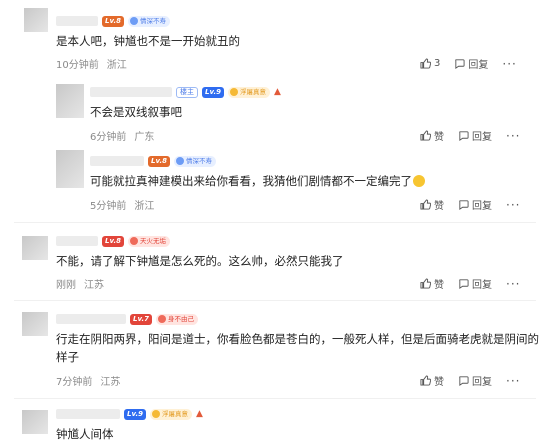  Describe the element at coordinates (108, 137) in the screenshot. I see `timestamp: 6分钟前` at that location.